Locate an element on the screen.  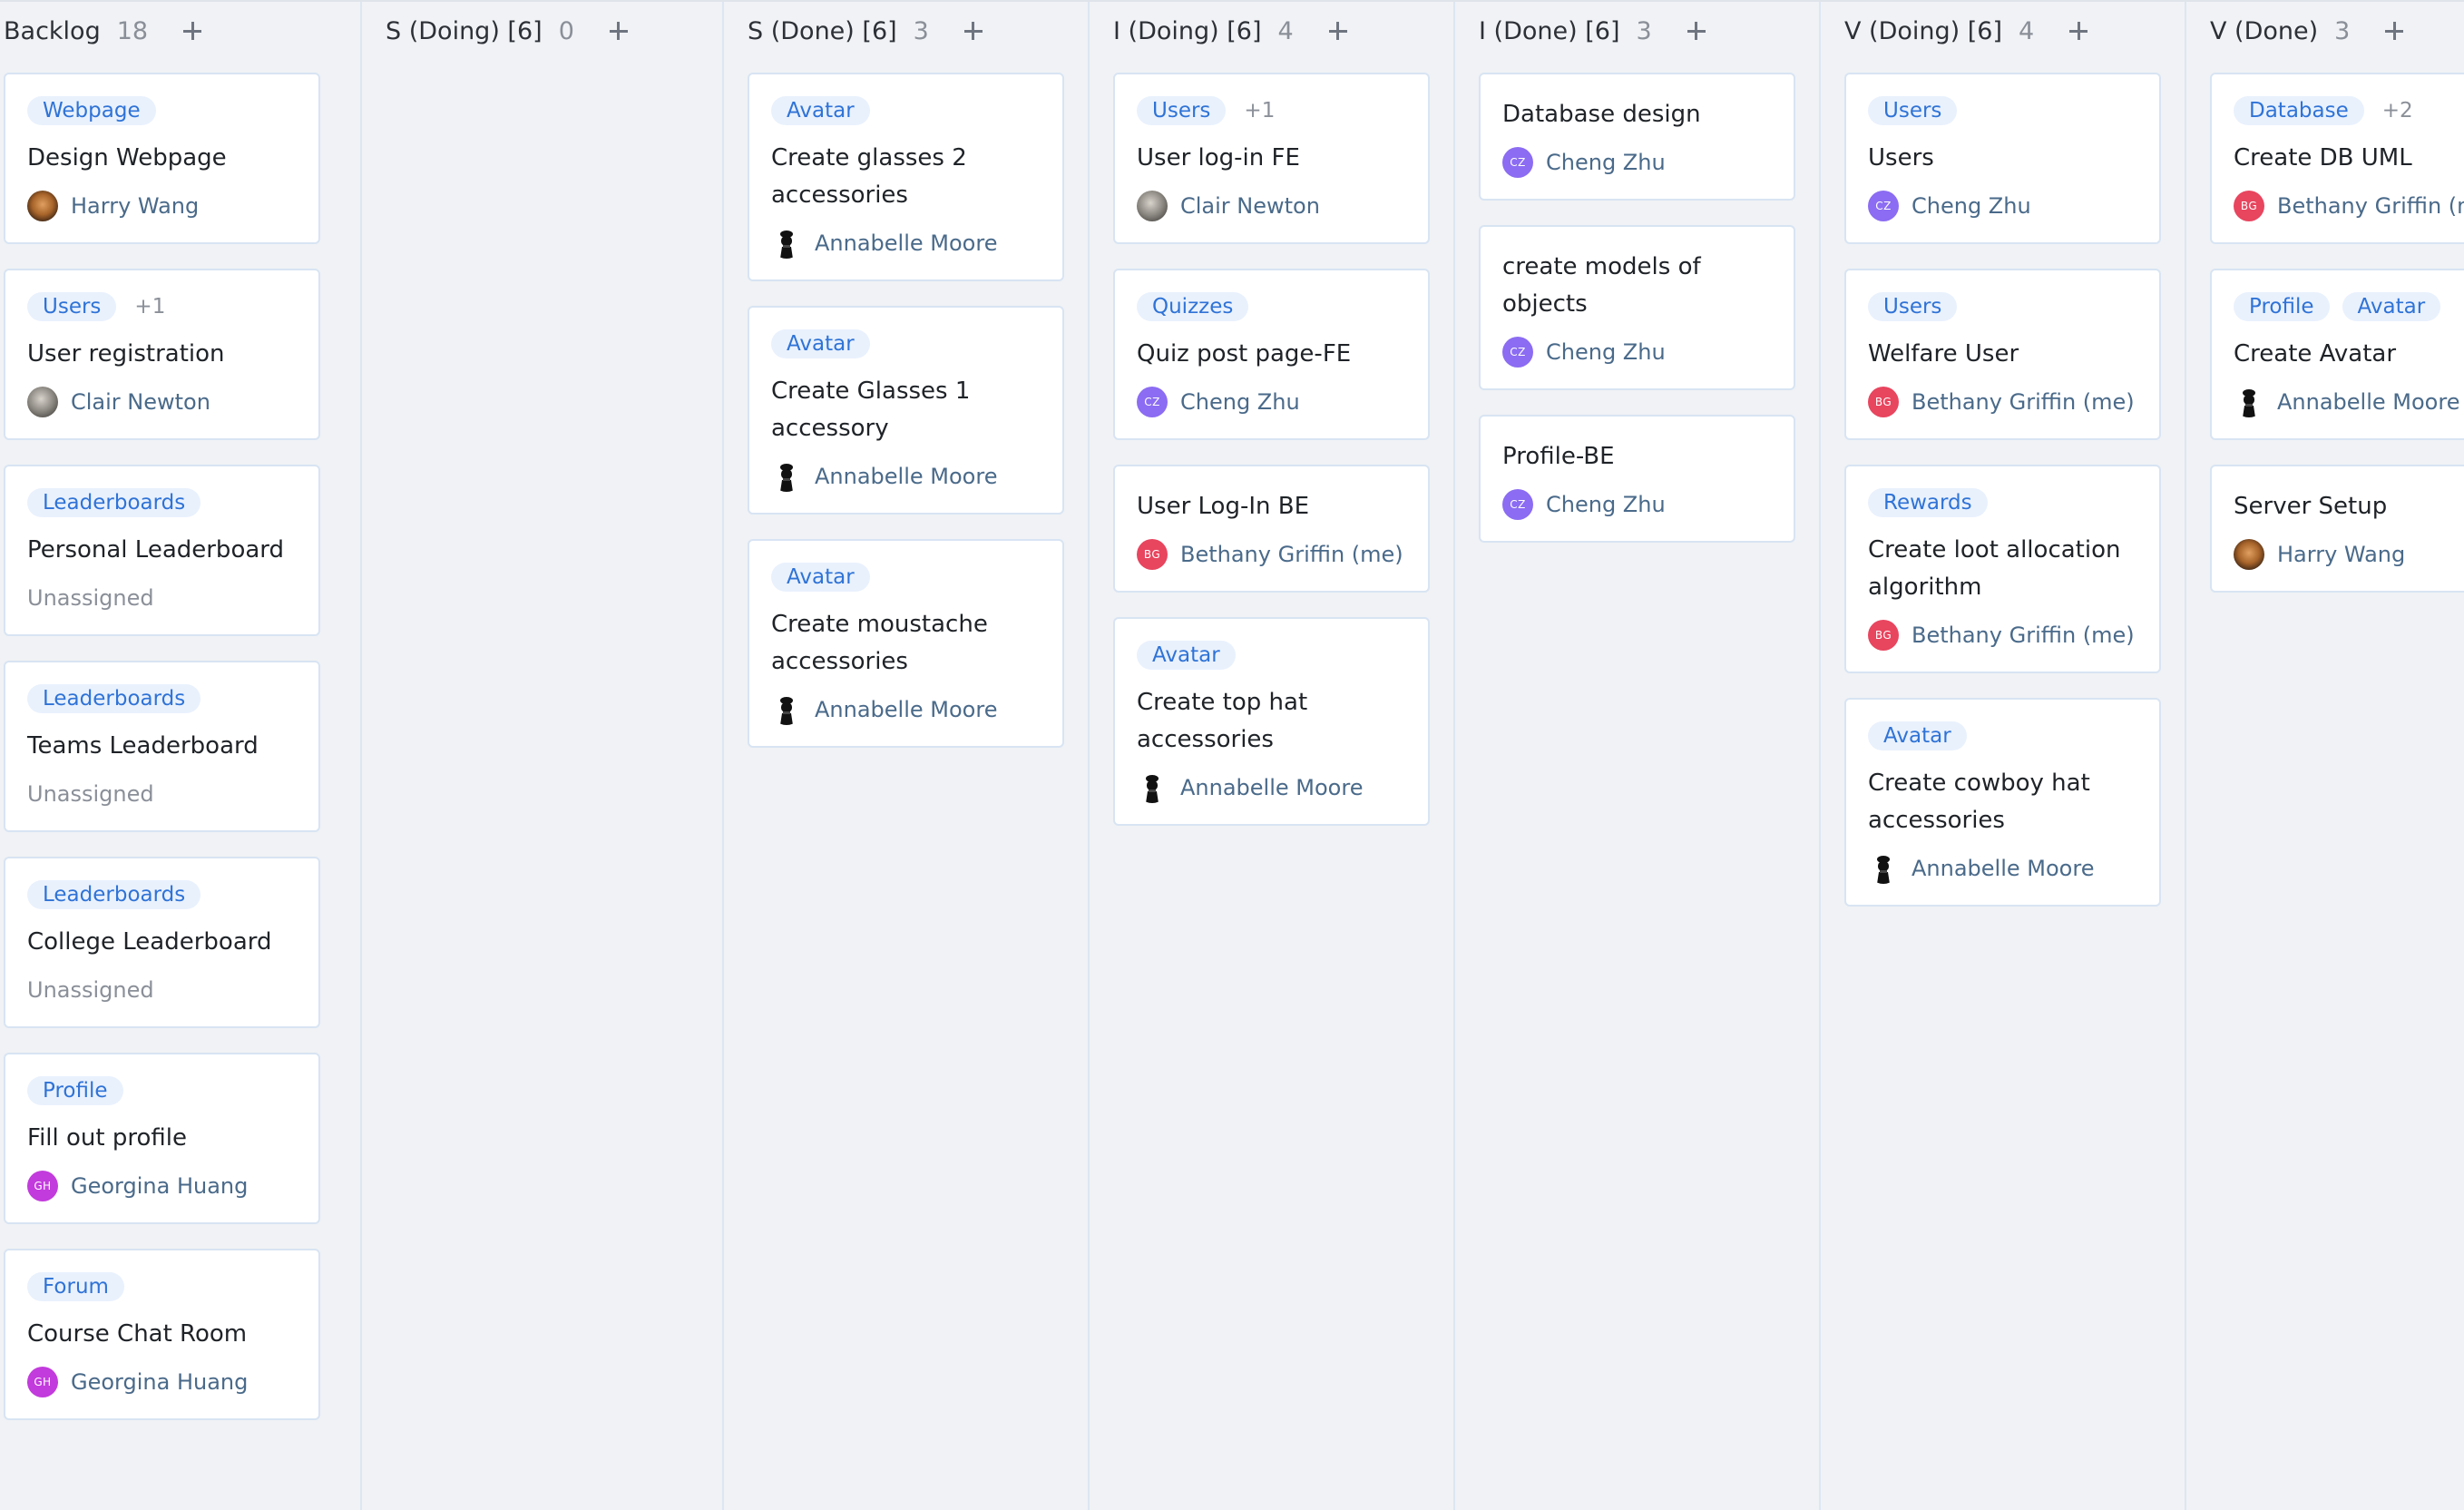
card-title: Create glasses 2 accessories is located at coordinates (869, 176).